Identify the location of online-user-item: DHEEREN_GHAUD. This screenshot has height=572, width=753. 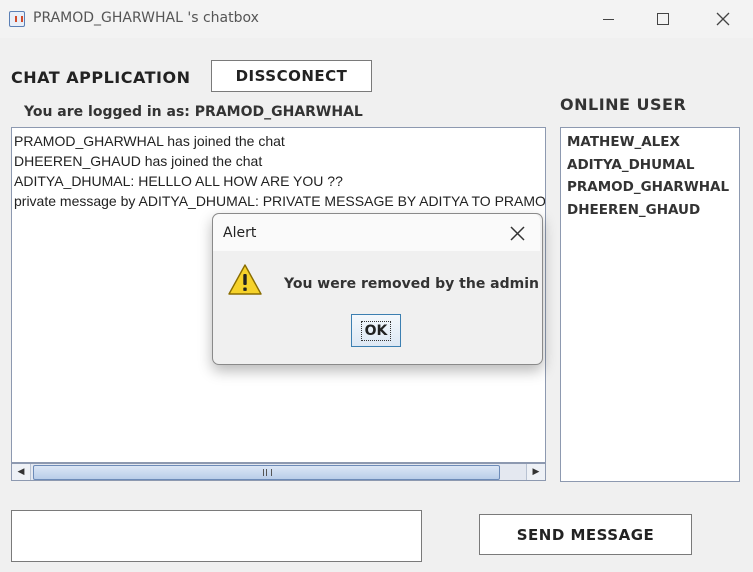
(650, 210).